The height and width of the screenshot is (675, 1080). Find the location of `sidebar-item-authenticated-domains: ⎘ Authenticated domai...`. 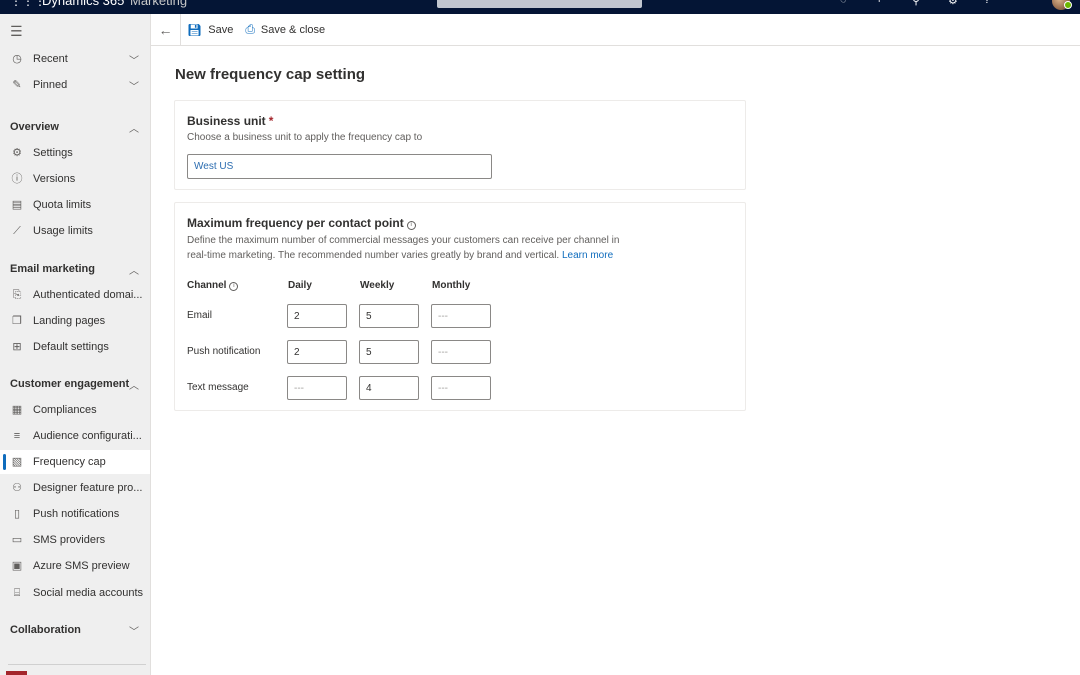

sidebar-item-authenticated-domains: ⎘ Authenticated domai... is located at coordinates (75, 295).